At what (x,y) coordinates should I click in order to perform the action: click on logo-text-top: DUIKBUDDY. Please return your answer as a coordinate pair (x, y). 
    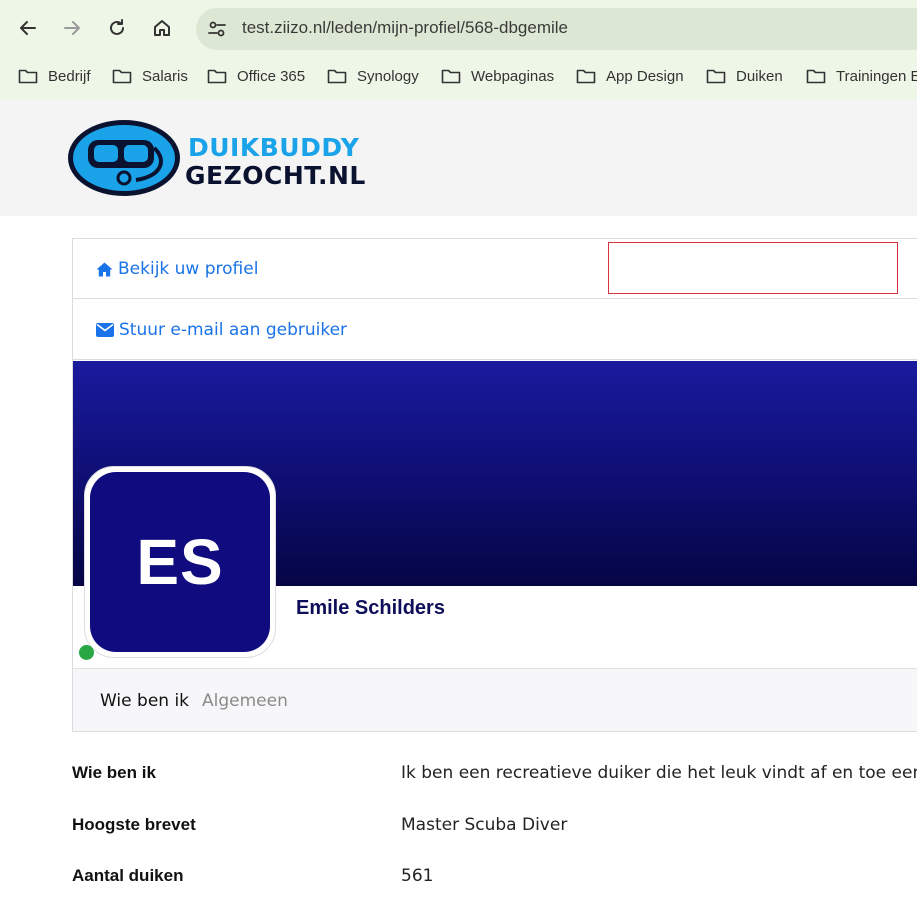
    Looking at the image, I should click on (274, 147).